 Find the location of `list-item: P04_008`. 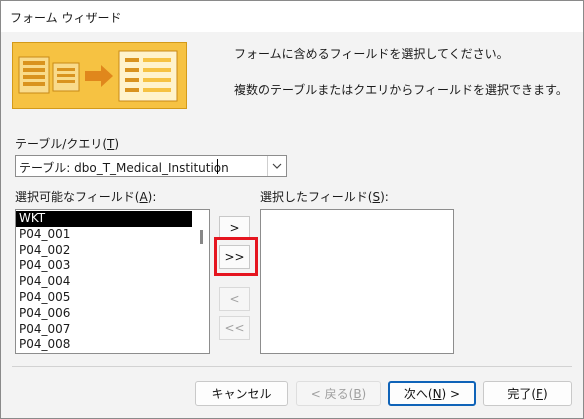

list-item: P04_008 is located at coordinates (112, 345).